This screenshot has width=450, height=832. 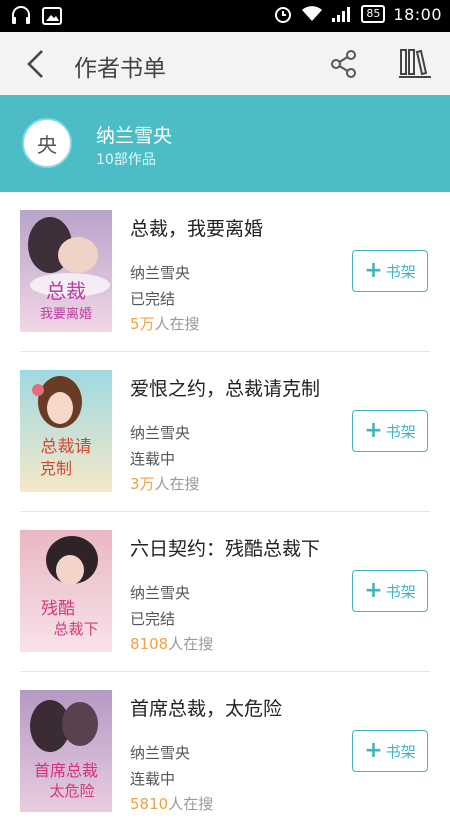 What do you see at coordinates (225, 64) in the screenshot?
I see `toolbar: 作者书单` at bounding box center [225, 64].